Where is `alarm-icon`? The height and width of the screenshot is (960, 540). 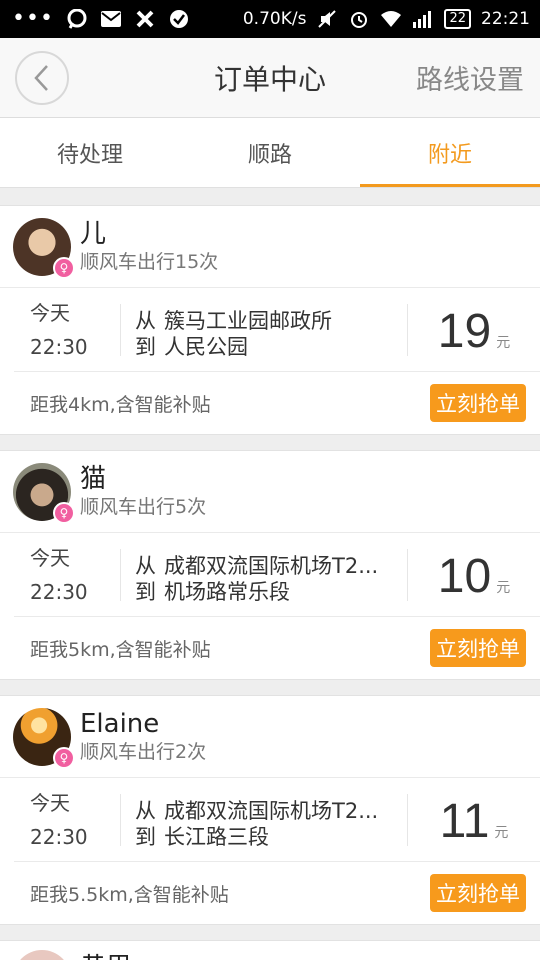
alarm-icon is located at coordinates (359, 19).